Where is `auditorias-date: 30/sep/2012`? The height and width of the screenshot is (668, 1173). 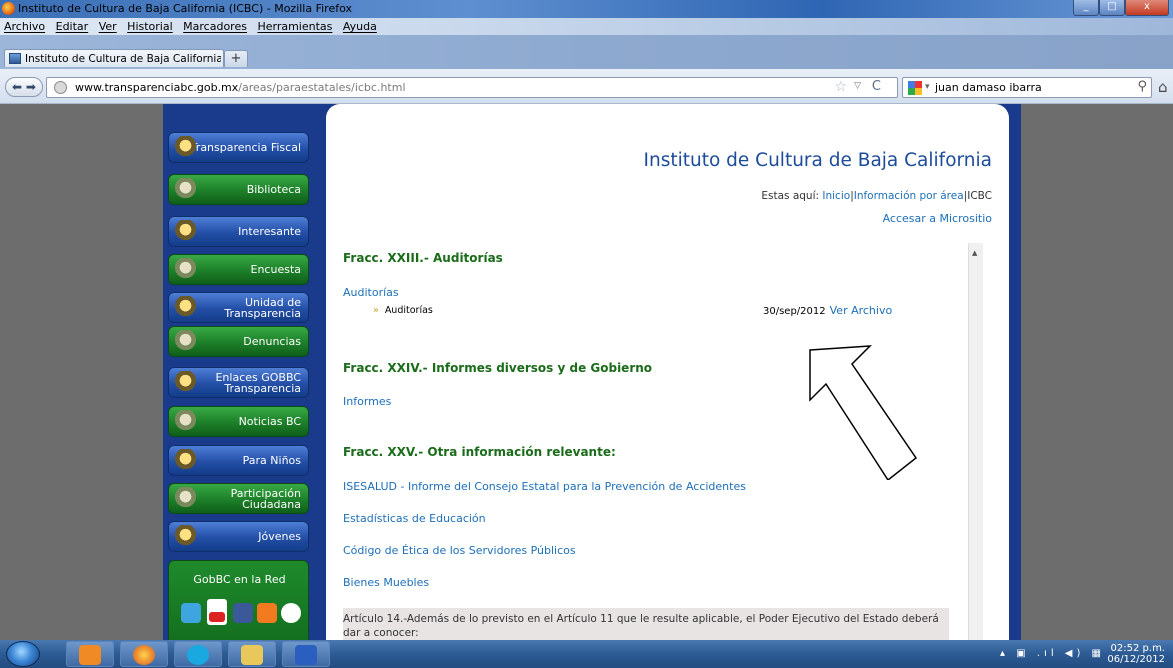
auditorias-date: 30/sep/2012 is located at coordinates (794, 311).